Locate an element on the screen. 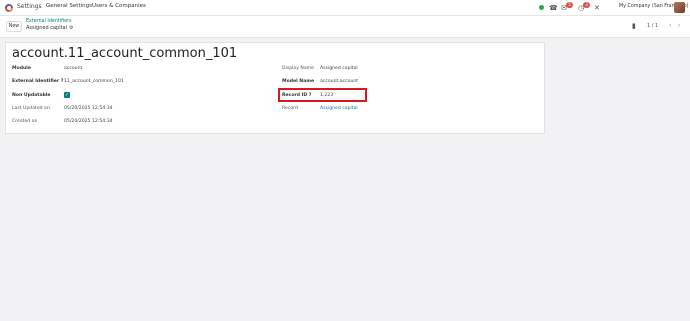 This screenshot has width=690, height=321. chat-count-badge: 5 is located at coordinates (569, 5).